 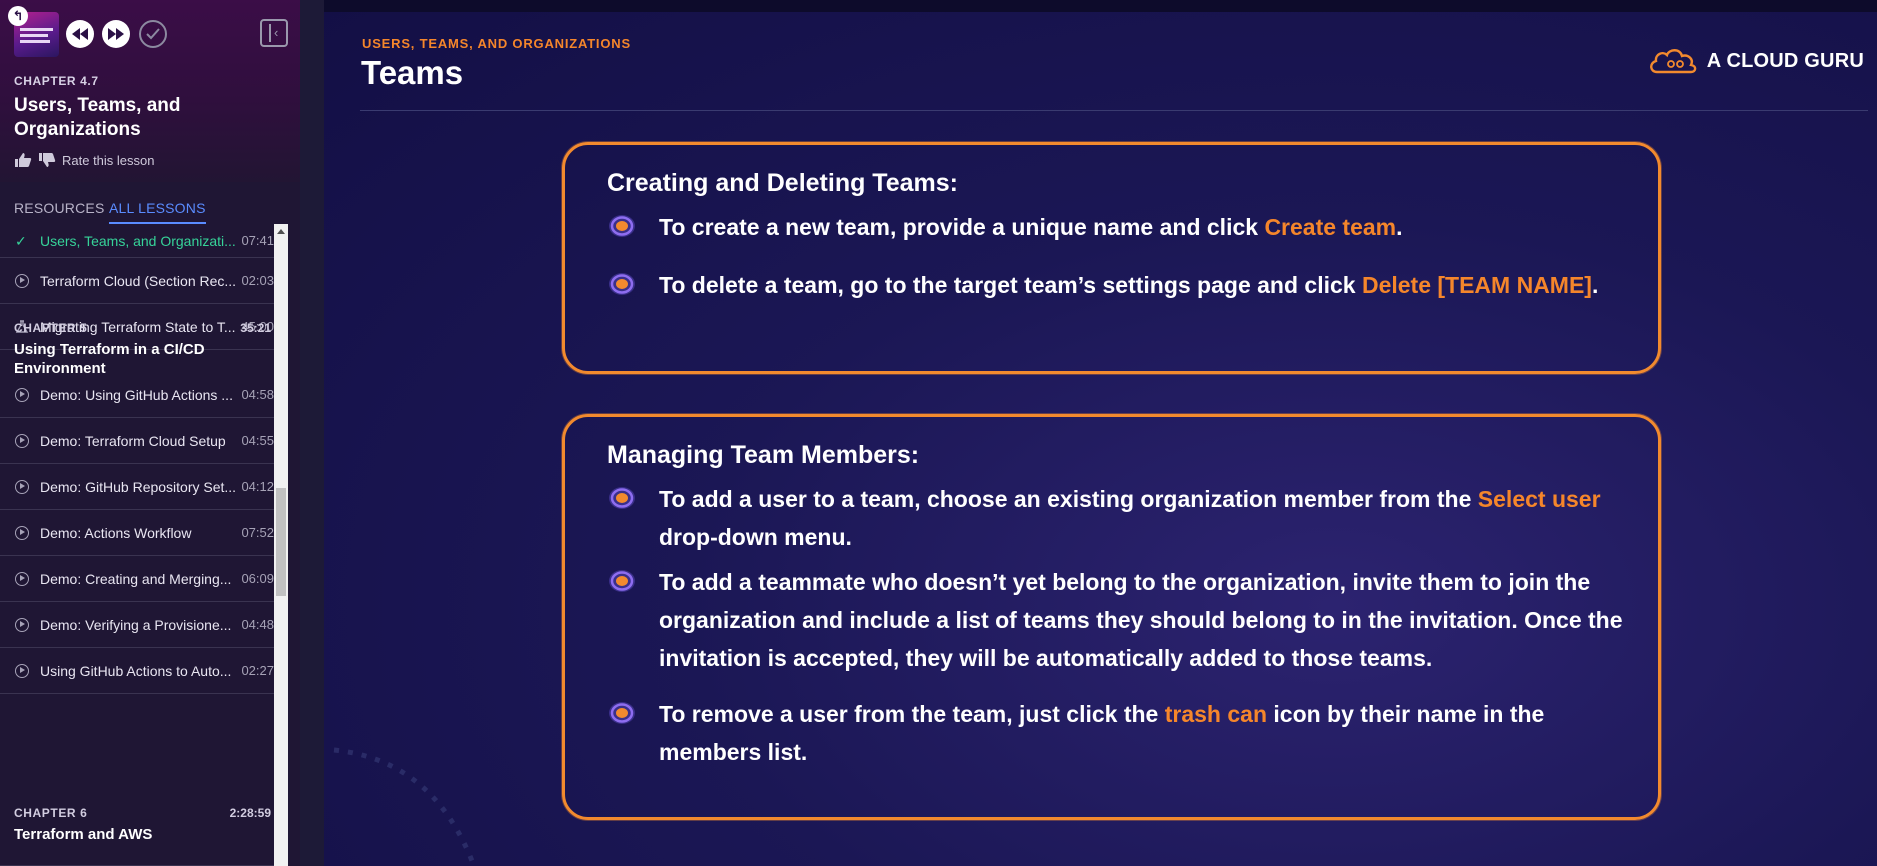 I want to click on rate-lesson-row: Rate this lesson, so click(x=84, y=160).